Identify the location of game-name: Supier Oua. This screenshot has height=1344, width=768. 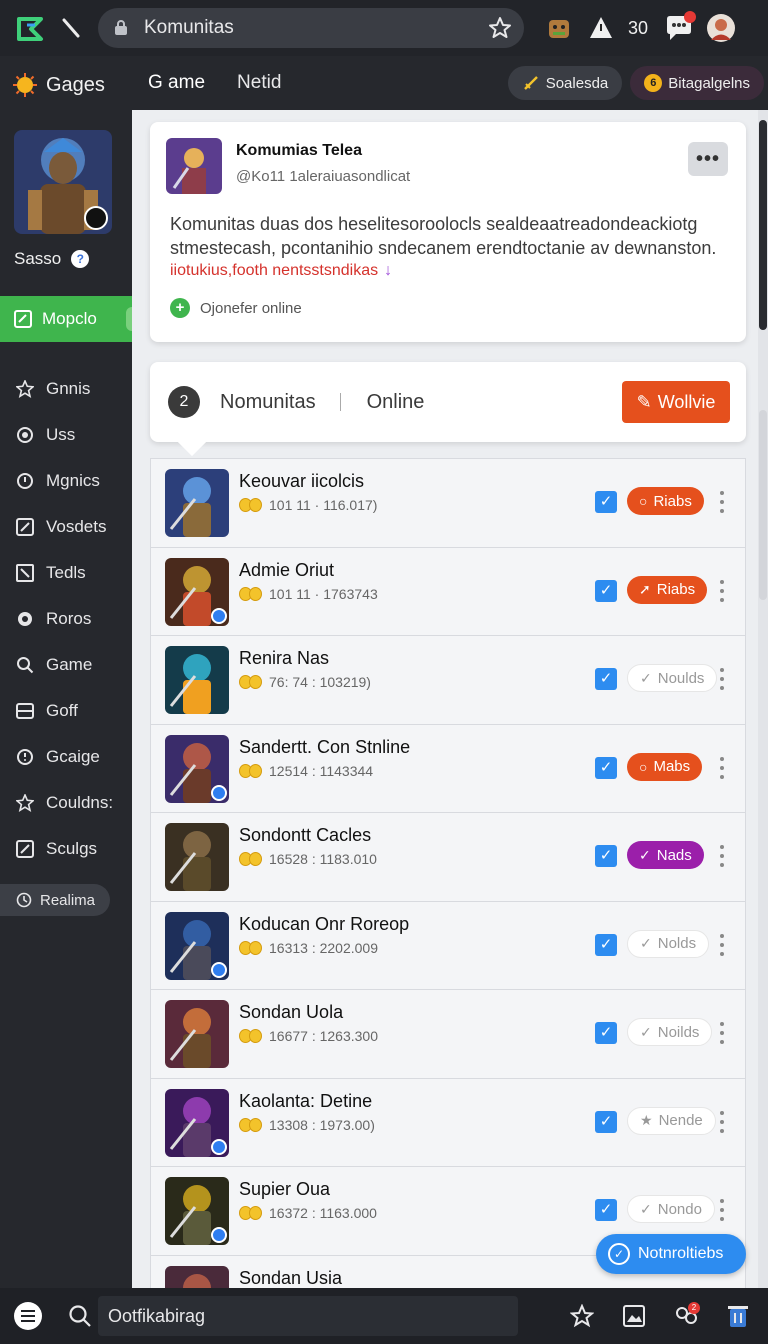
(284, 1189).